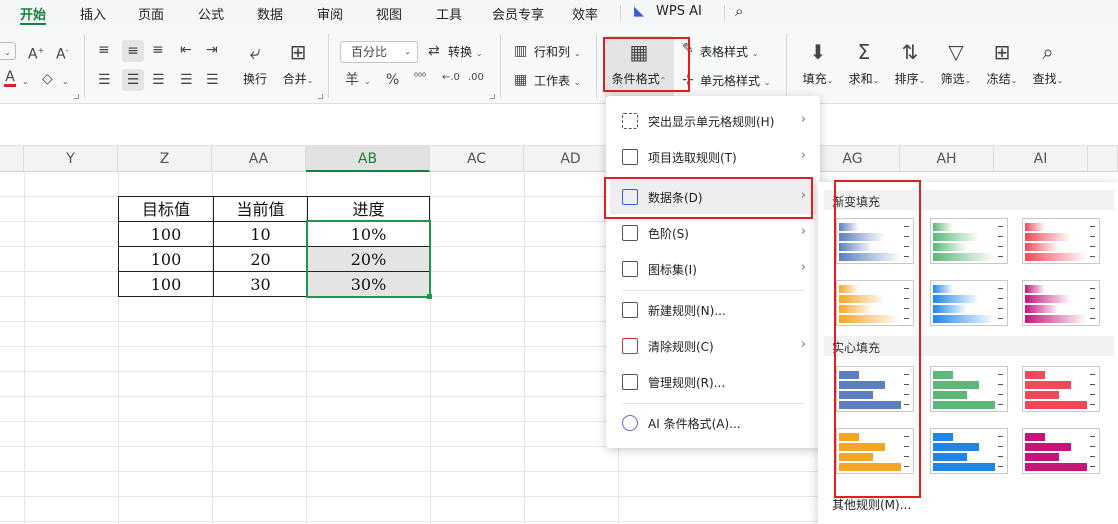 The width and height of the screenshot is (1118, 524). What do you see at coordinates (729, 51) in the screenshot?
I see `table-style-button: 表格样式 ⌄` at bounding box center [729, 51].